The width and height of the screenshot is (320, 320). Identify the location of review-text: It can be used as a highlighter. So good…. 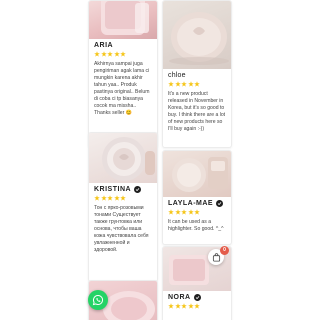
(196, 225).